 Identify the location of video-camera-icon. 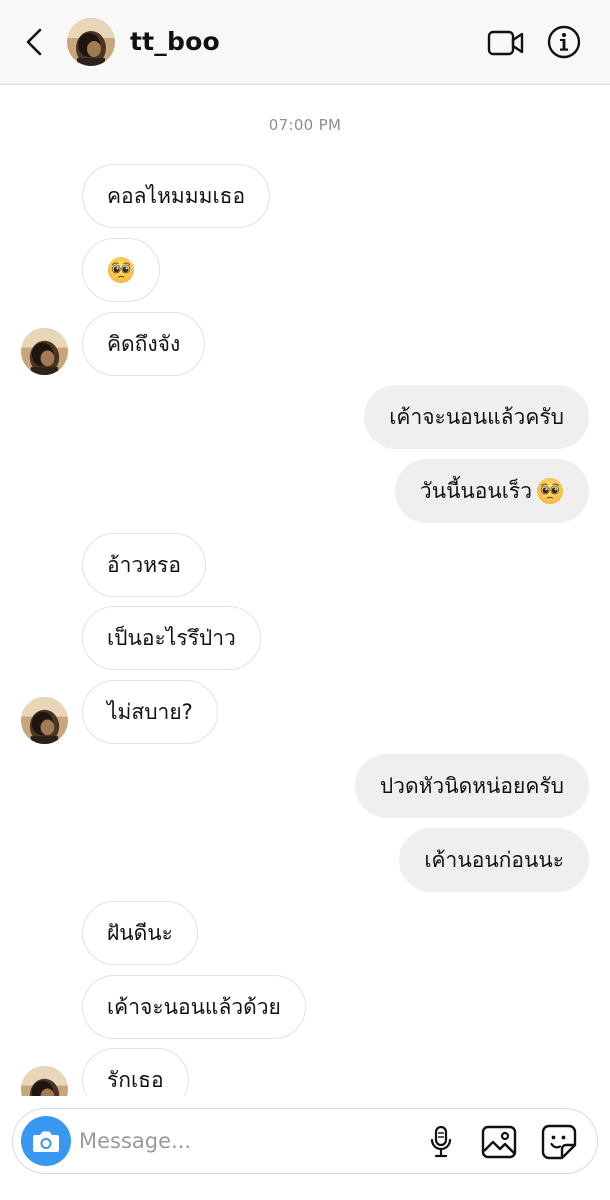
(505, 43).